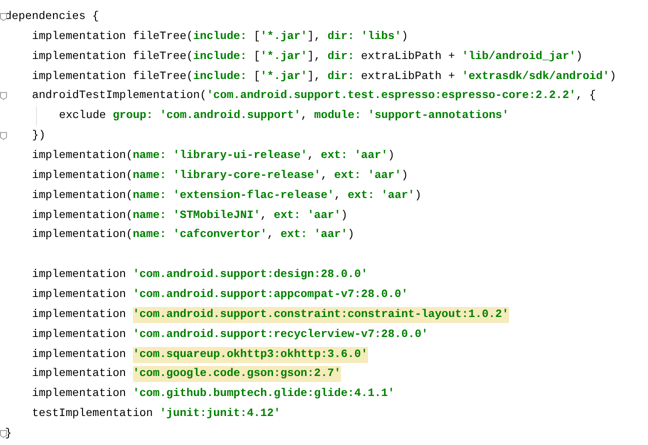 Image resolution: width=648 pixels, height=445 pixels. Describe the element at coordinates (52, 16) in the screenshot. I see `code-line: dependencies {` at that location.